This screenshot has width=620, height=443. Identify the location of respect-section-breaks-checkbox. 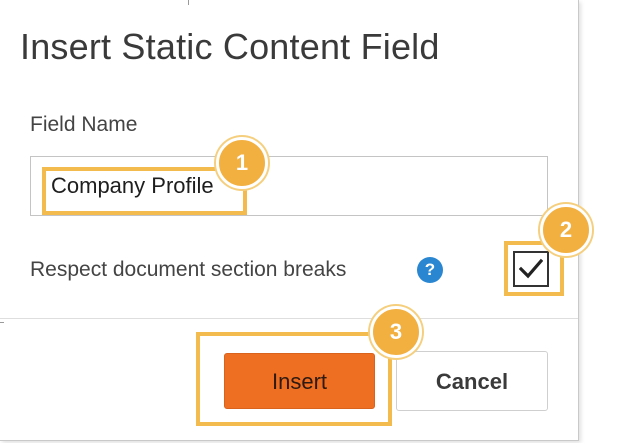
(531, 269).